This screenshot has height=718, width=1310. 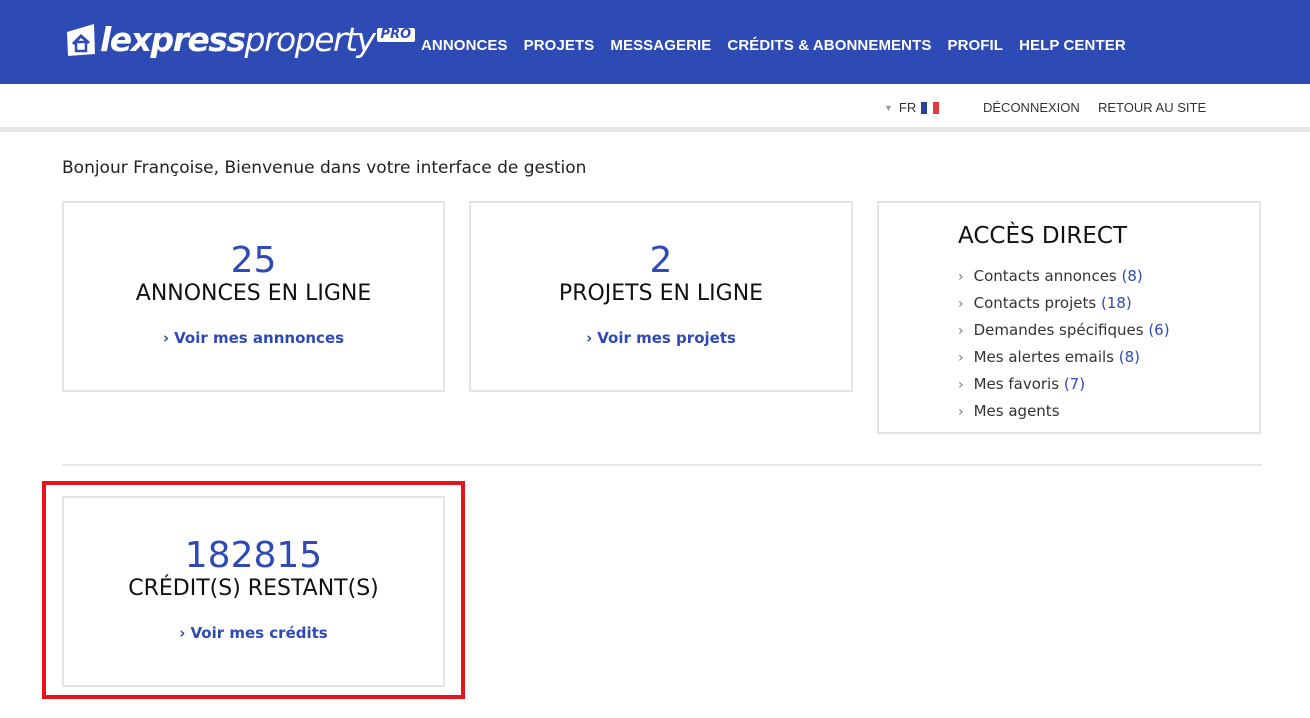 I want to click on direct-access-title: ACCÈS DIRECT, so click(x=1043, y=236).